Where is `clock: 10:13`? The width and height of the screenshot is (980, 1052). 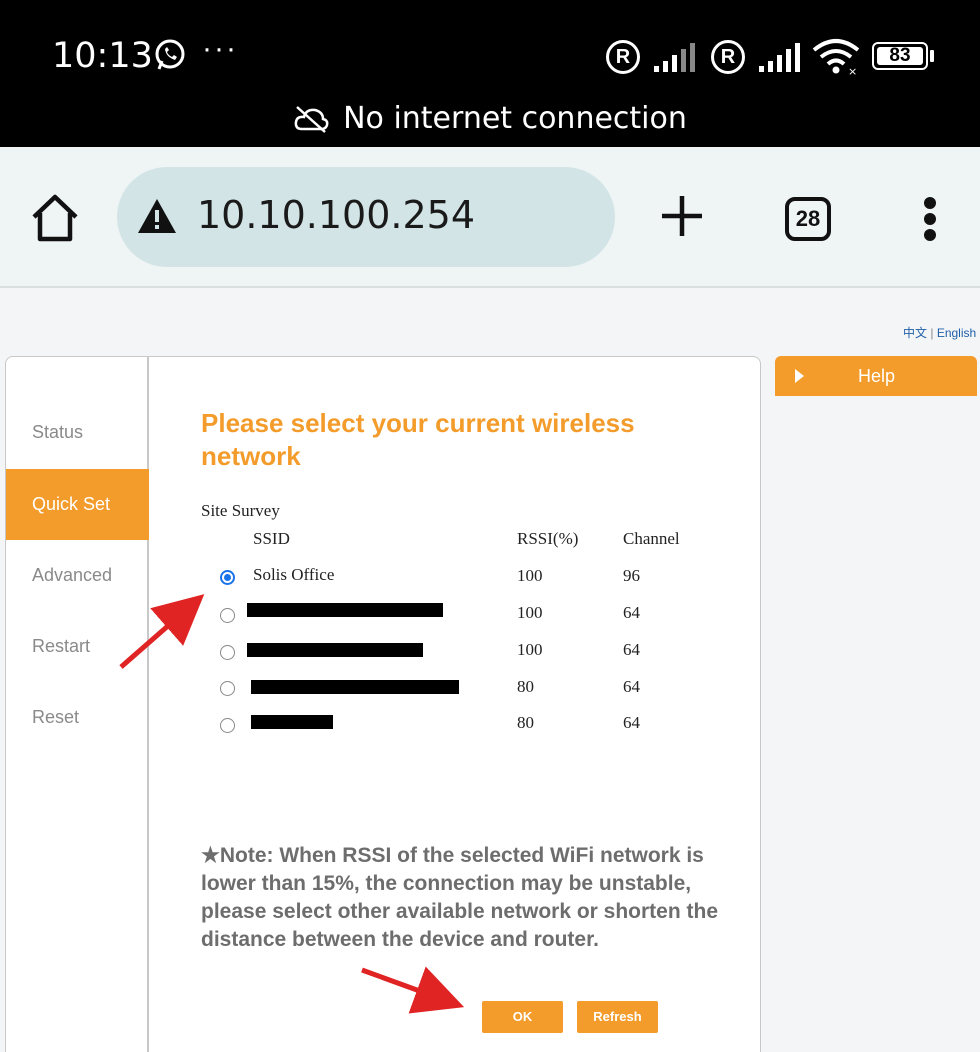
clock: 10:13 is located at coordinates (102, 56).